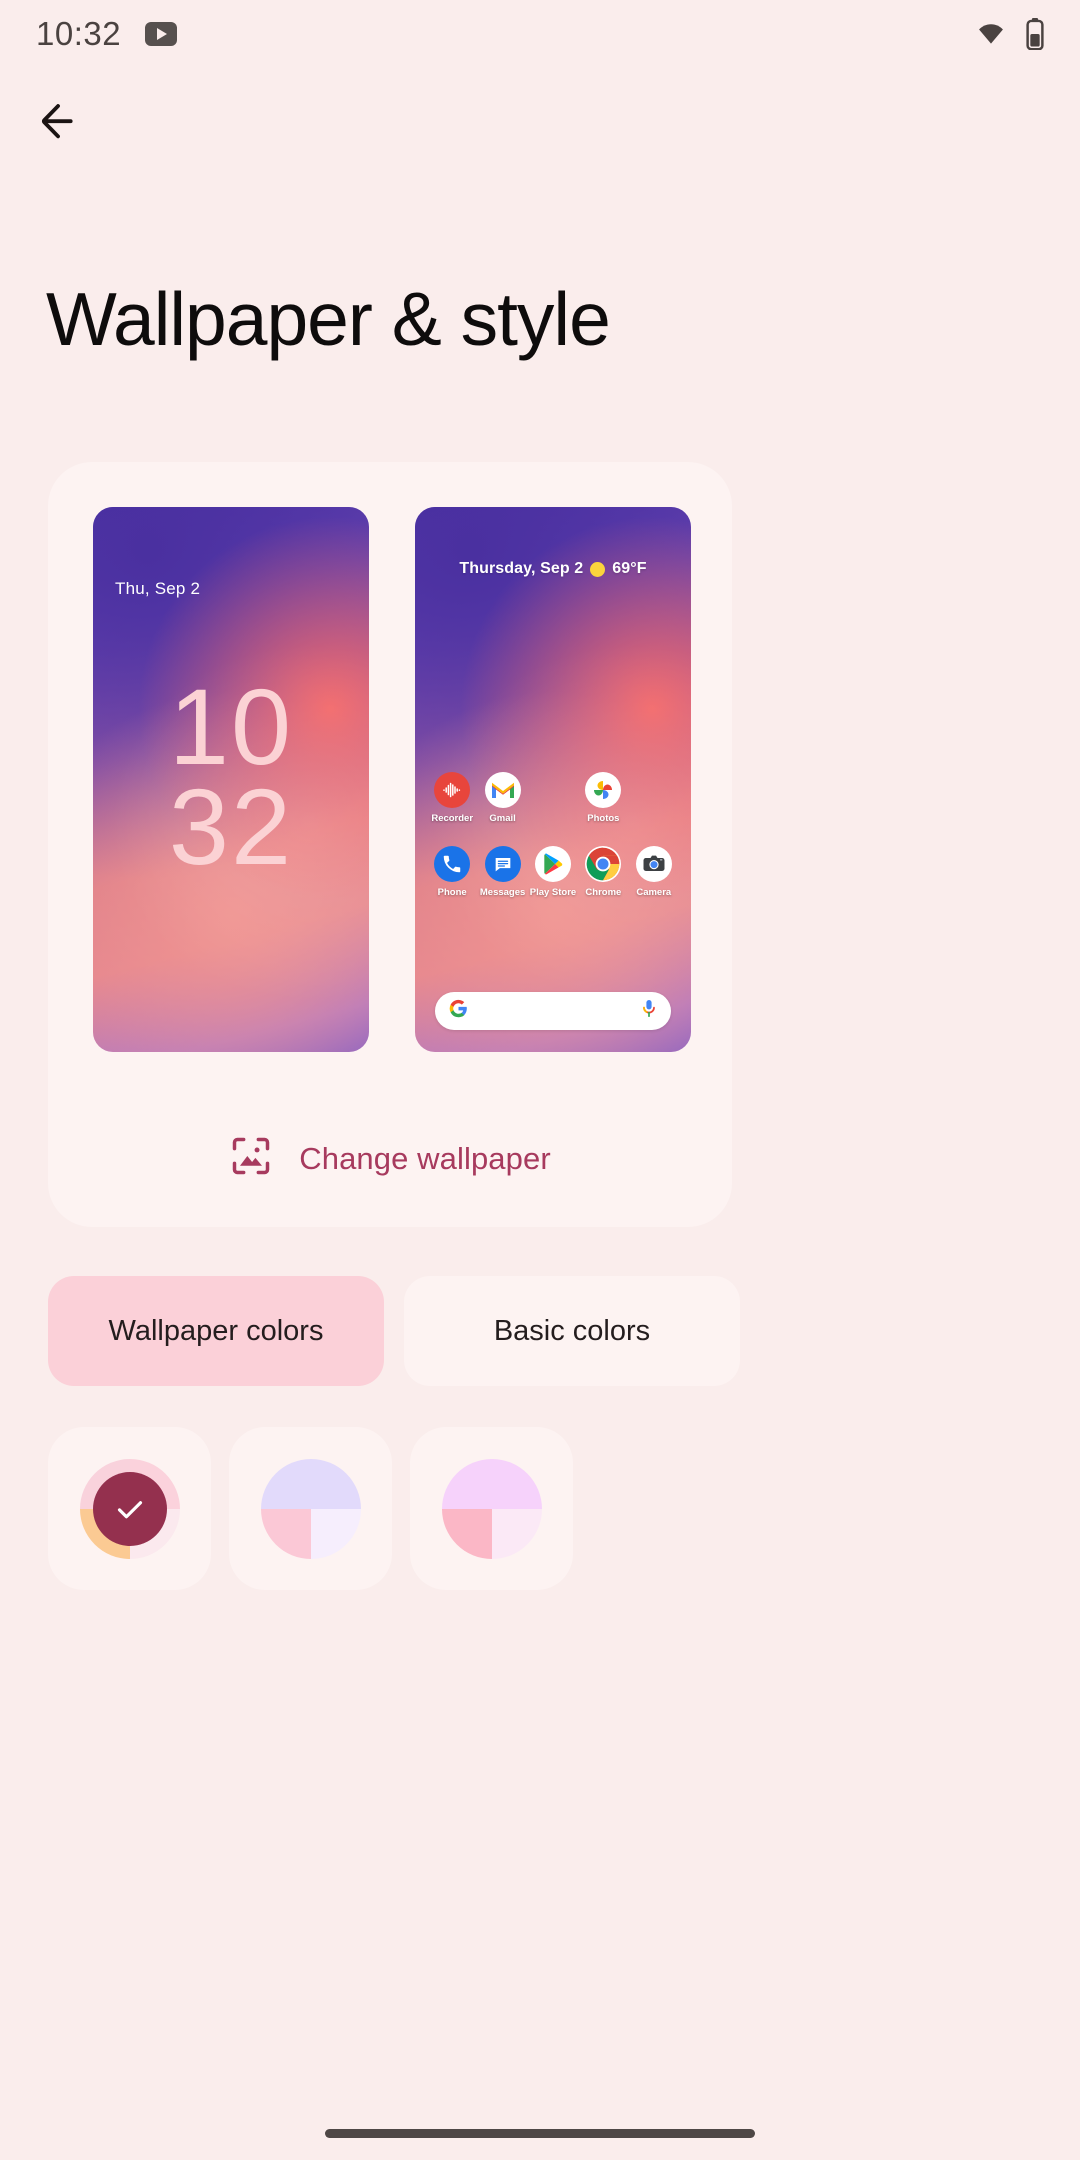 This screenshot has width=1080, height=2160. Describe the element at coordinates (452, 818) in the screenshot. I see `app-label: Recorder` at that location.